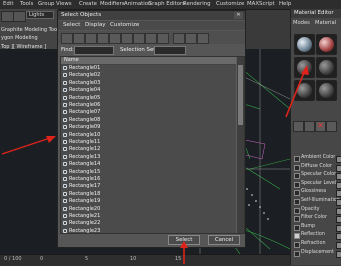 The width and height of the screenshot is (341, 266). What do you see at coordinates (261, 4) in the screenshot?
I see `menu-maxscript: MAXScript` at bounding box center [261, 4].